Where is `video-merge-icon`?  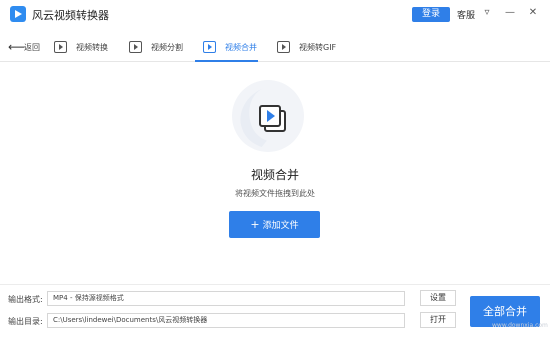
video-merge-icon is located at coordinates (209, 47).